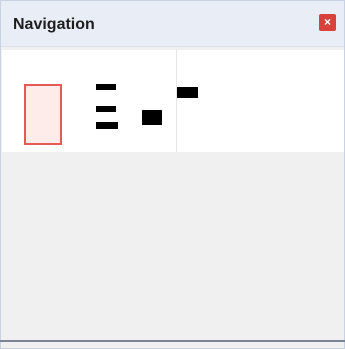  I want to click on panel-title-bar: Navigation ×, so click(172, 24).